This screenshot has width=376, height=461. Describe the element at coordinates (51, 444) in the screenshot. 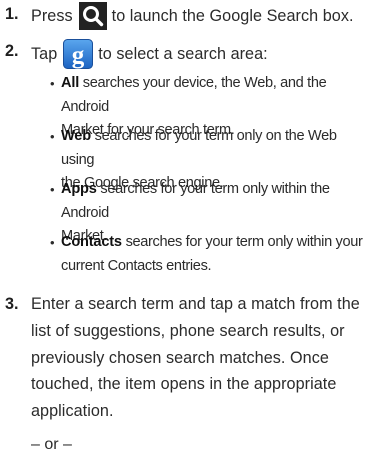

I see `or-separator: – or –` at that location.